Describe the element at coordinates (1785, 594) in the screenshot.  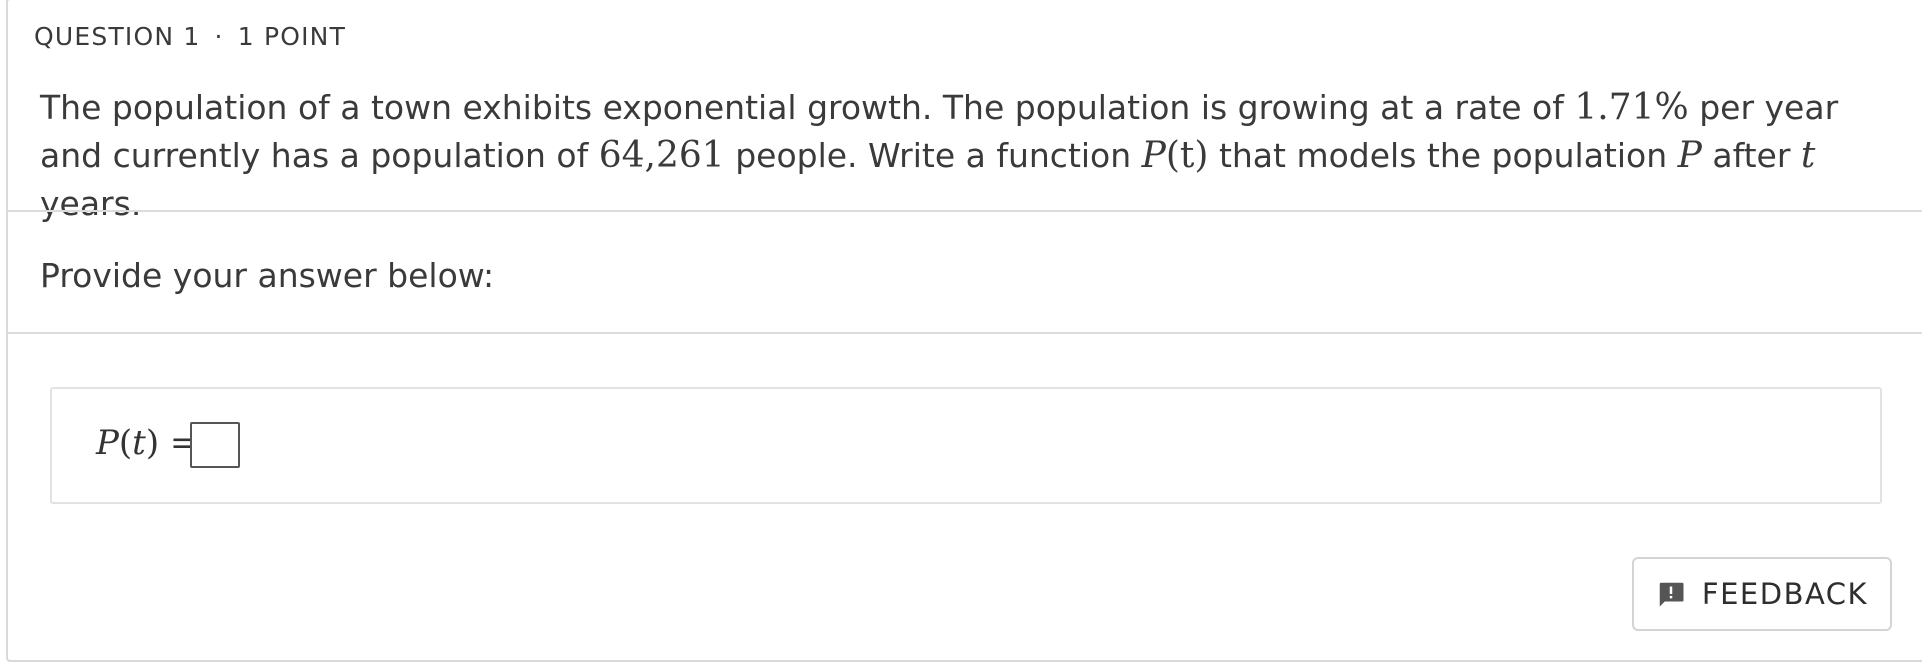
I see `feedback-label: FEEDBACK` at that location.